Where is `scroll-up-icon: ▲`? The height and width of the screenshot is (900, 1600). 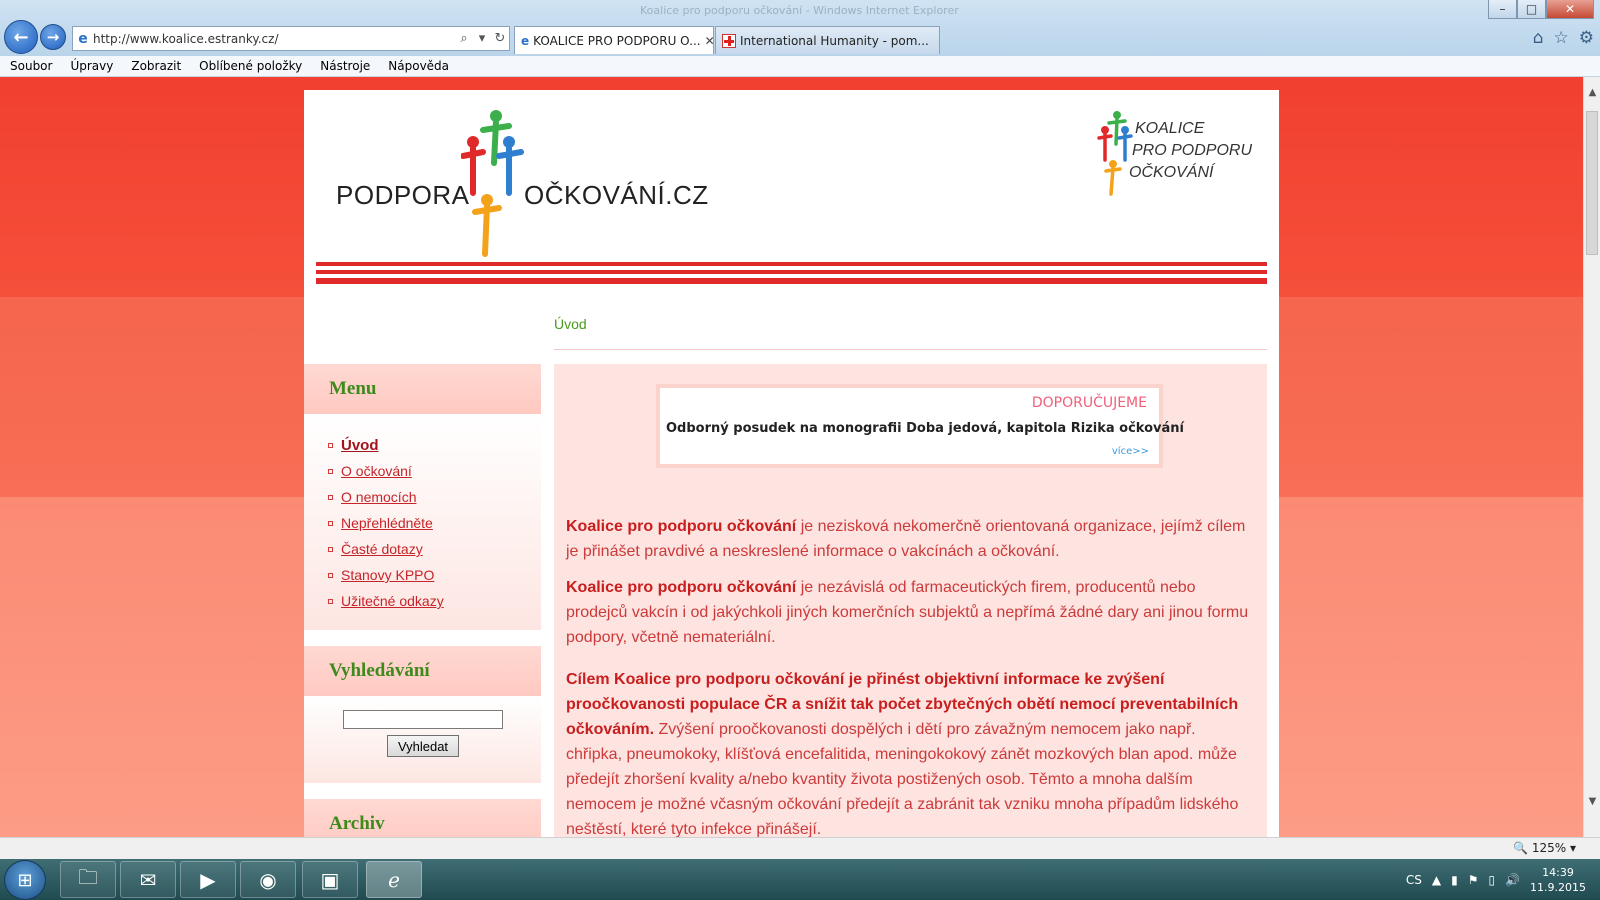
scroll-up-icon: ▲ is located at coordinates (1592, 95).